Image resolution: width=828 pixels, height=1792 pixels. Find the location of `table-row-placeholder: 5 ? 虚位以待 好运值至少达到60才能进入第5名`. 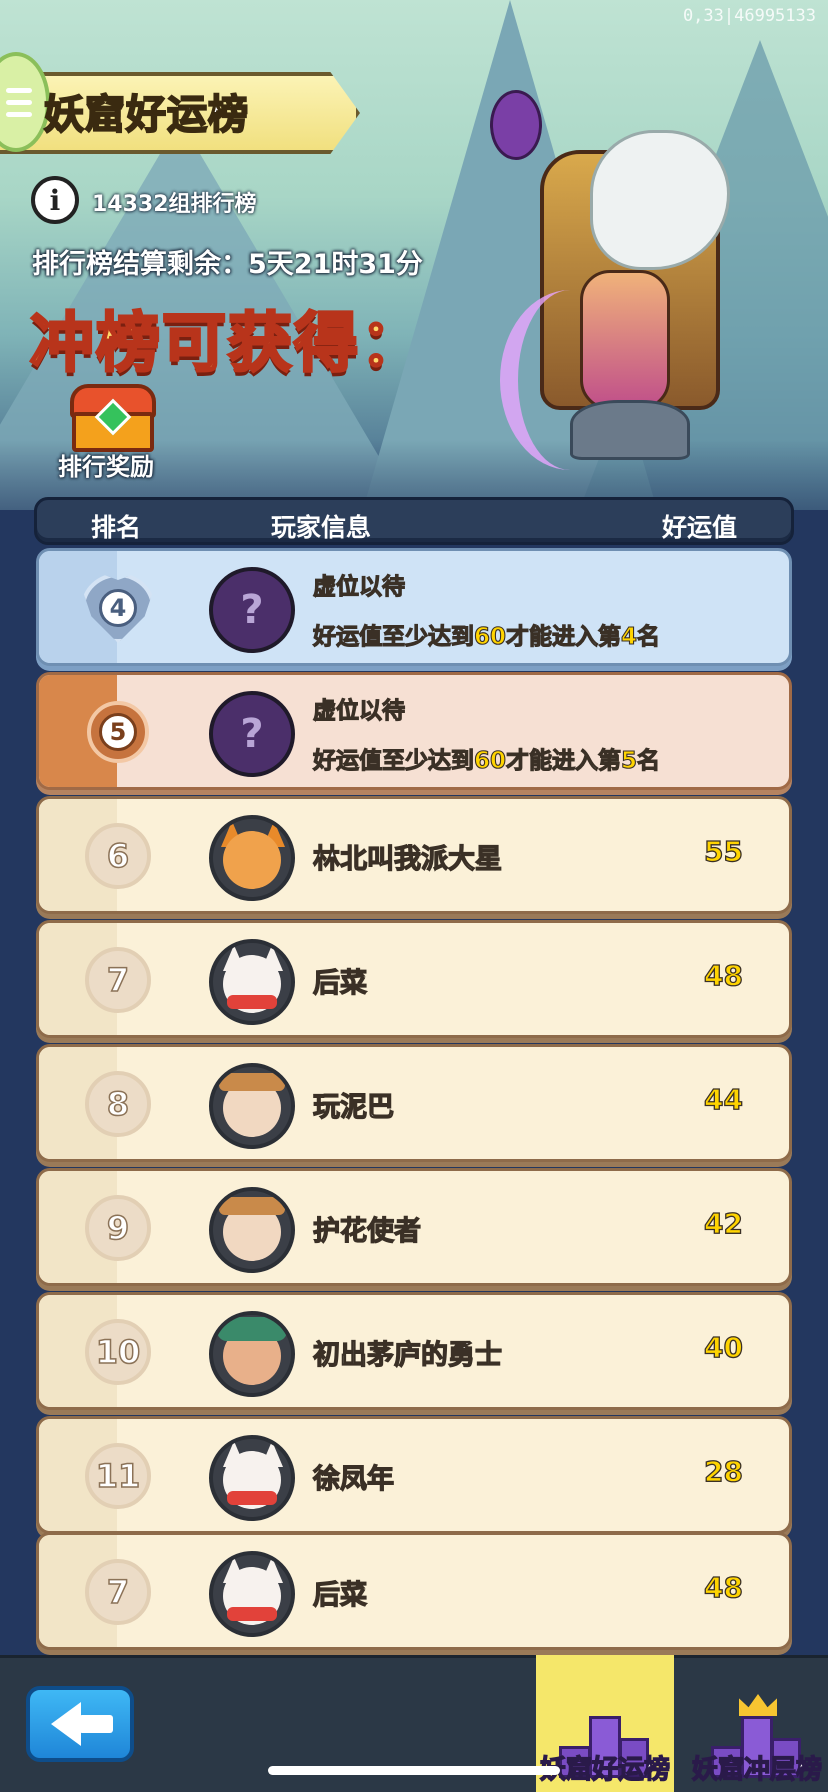

table-row-placeholder: 5 ? 虚位以待 好运值至少达到60才能进入第5名 is located at coordinates (414, 731).